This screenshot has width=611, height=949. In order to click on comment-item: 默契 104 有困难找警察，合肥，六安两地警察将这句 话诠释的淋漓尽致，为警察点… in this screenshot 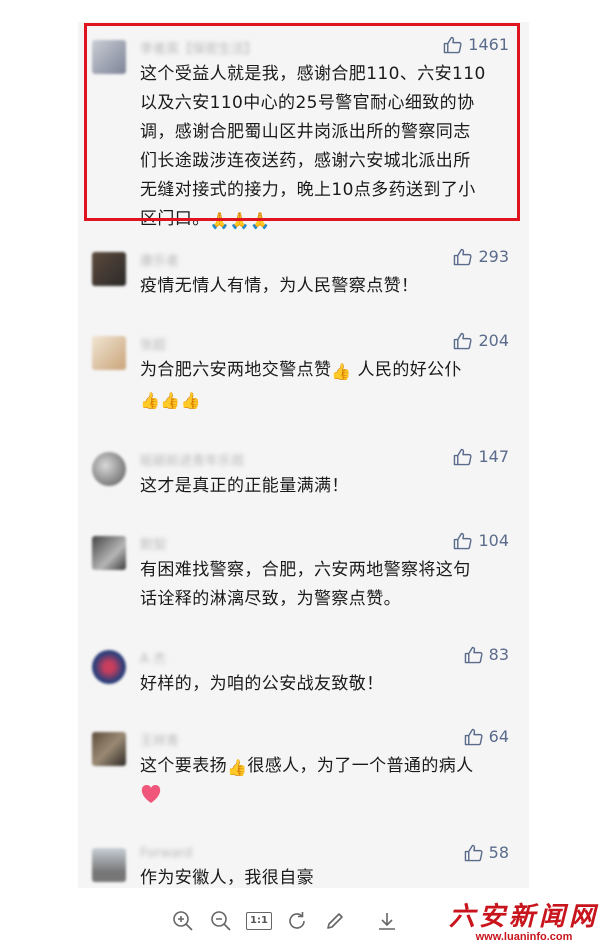, I will do `click(303, 573)`.